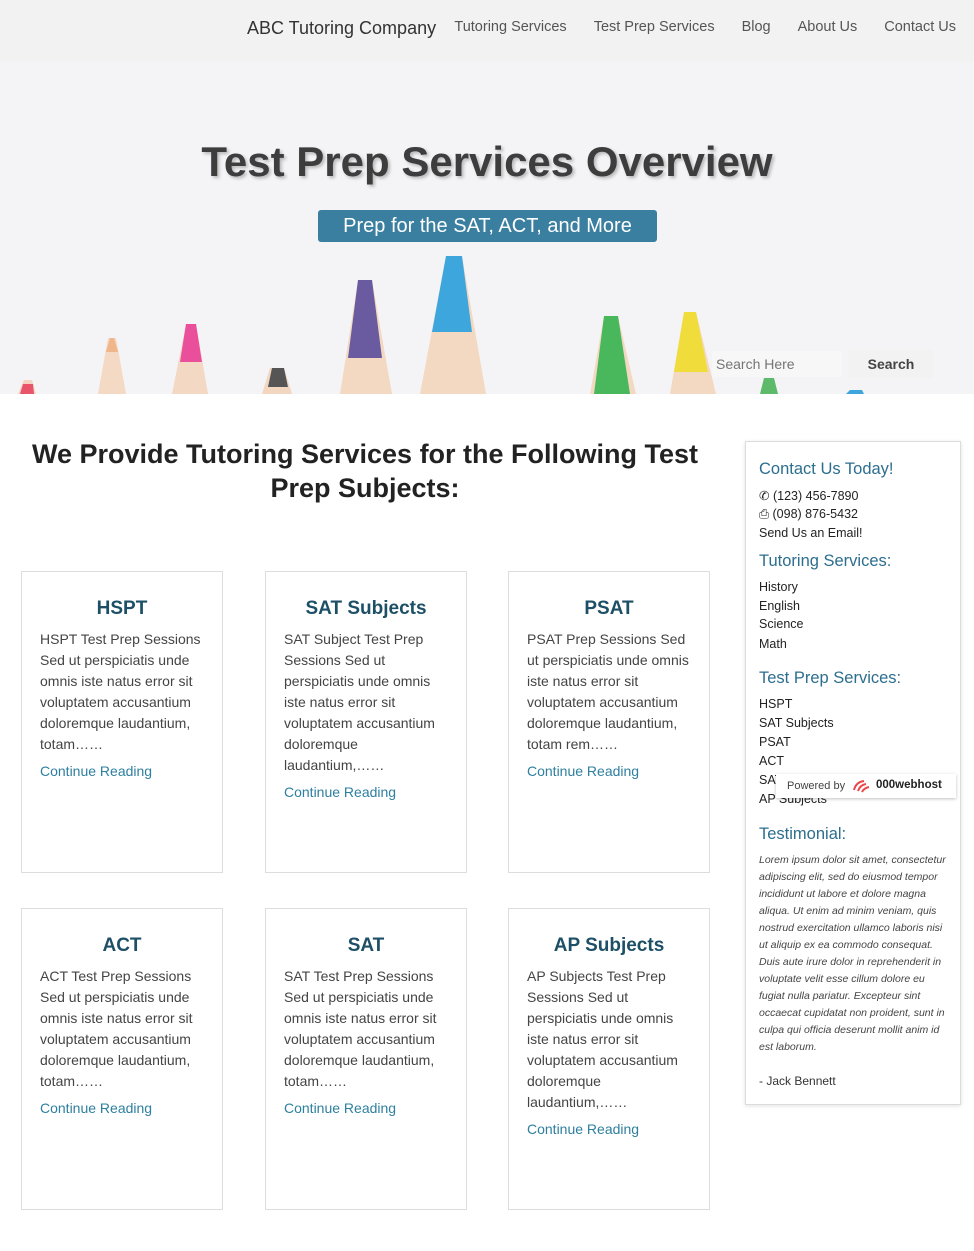  Describe the element at coordinates (775, 704) in the screenshot. I see `sidebar-link-hspt: HSPT` at that location.